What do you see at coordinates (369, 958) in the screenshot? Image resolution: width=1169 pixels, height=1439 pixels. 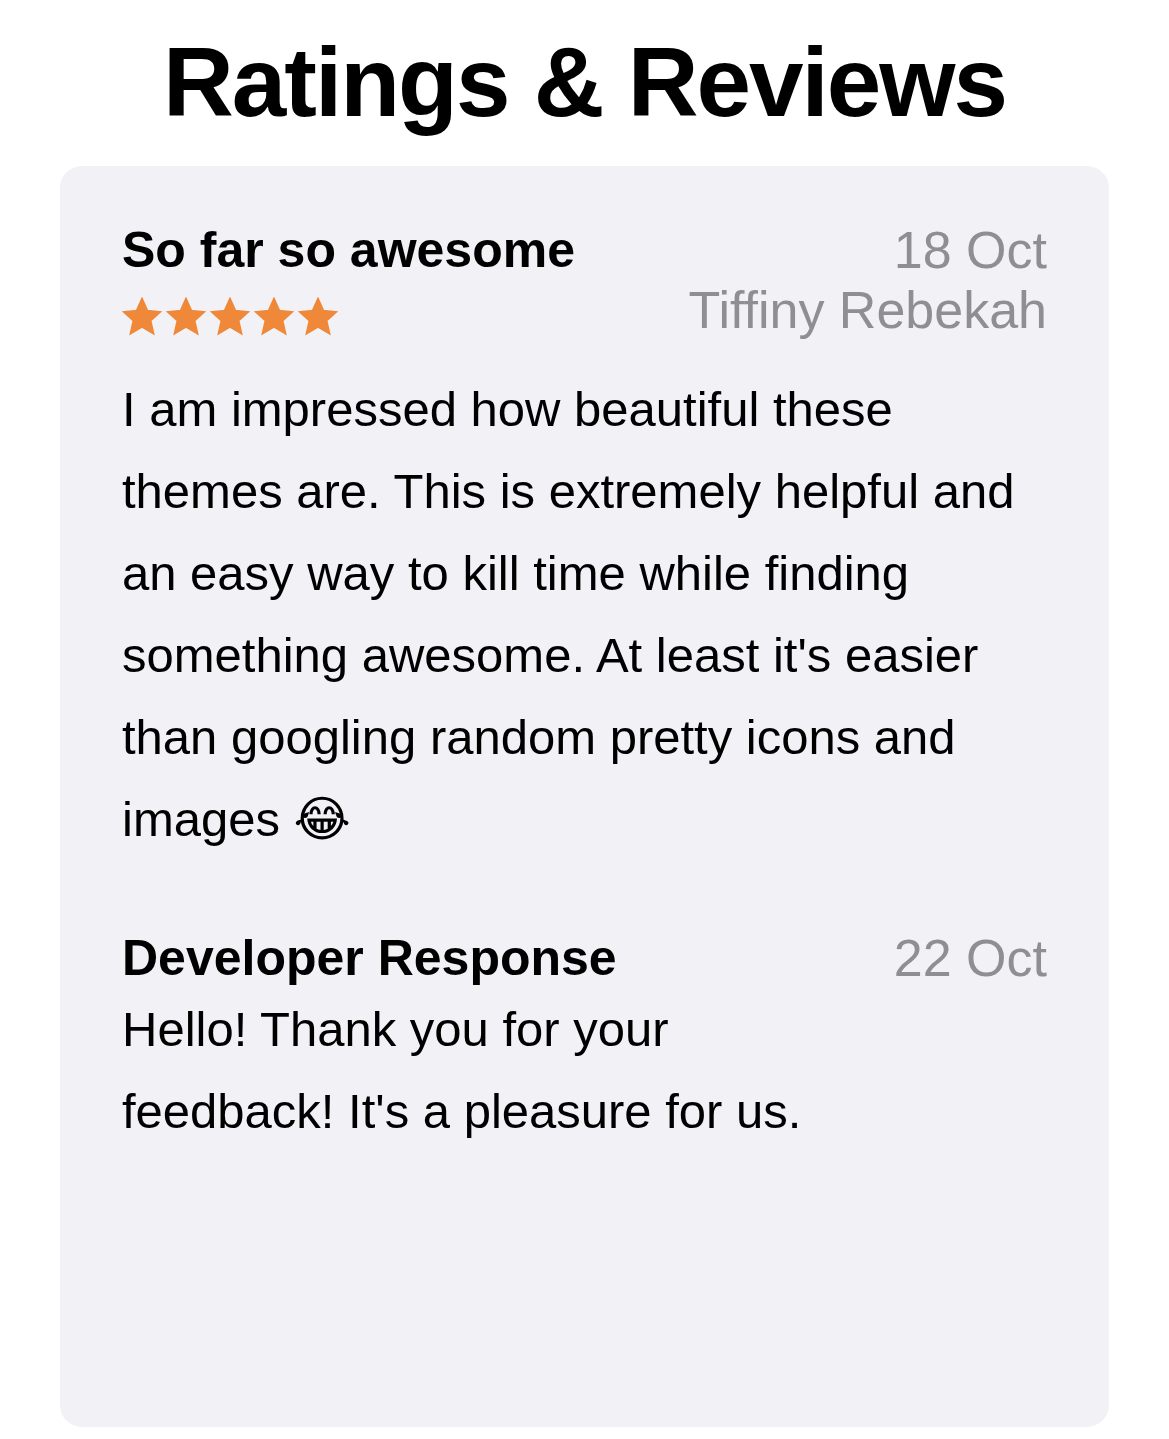 I see `response-title: Developer Response` at bounding box center [369, 958].